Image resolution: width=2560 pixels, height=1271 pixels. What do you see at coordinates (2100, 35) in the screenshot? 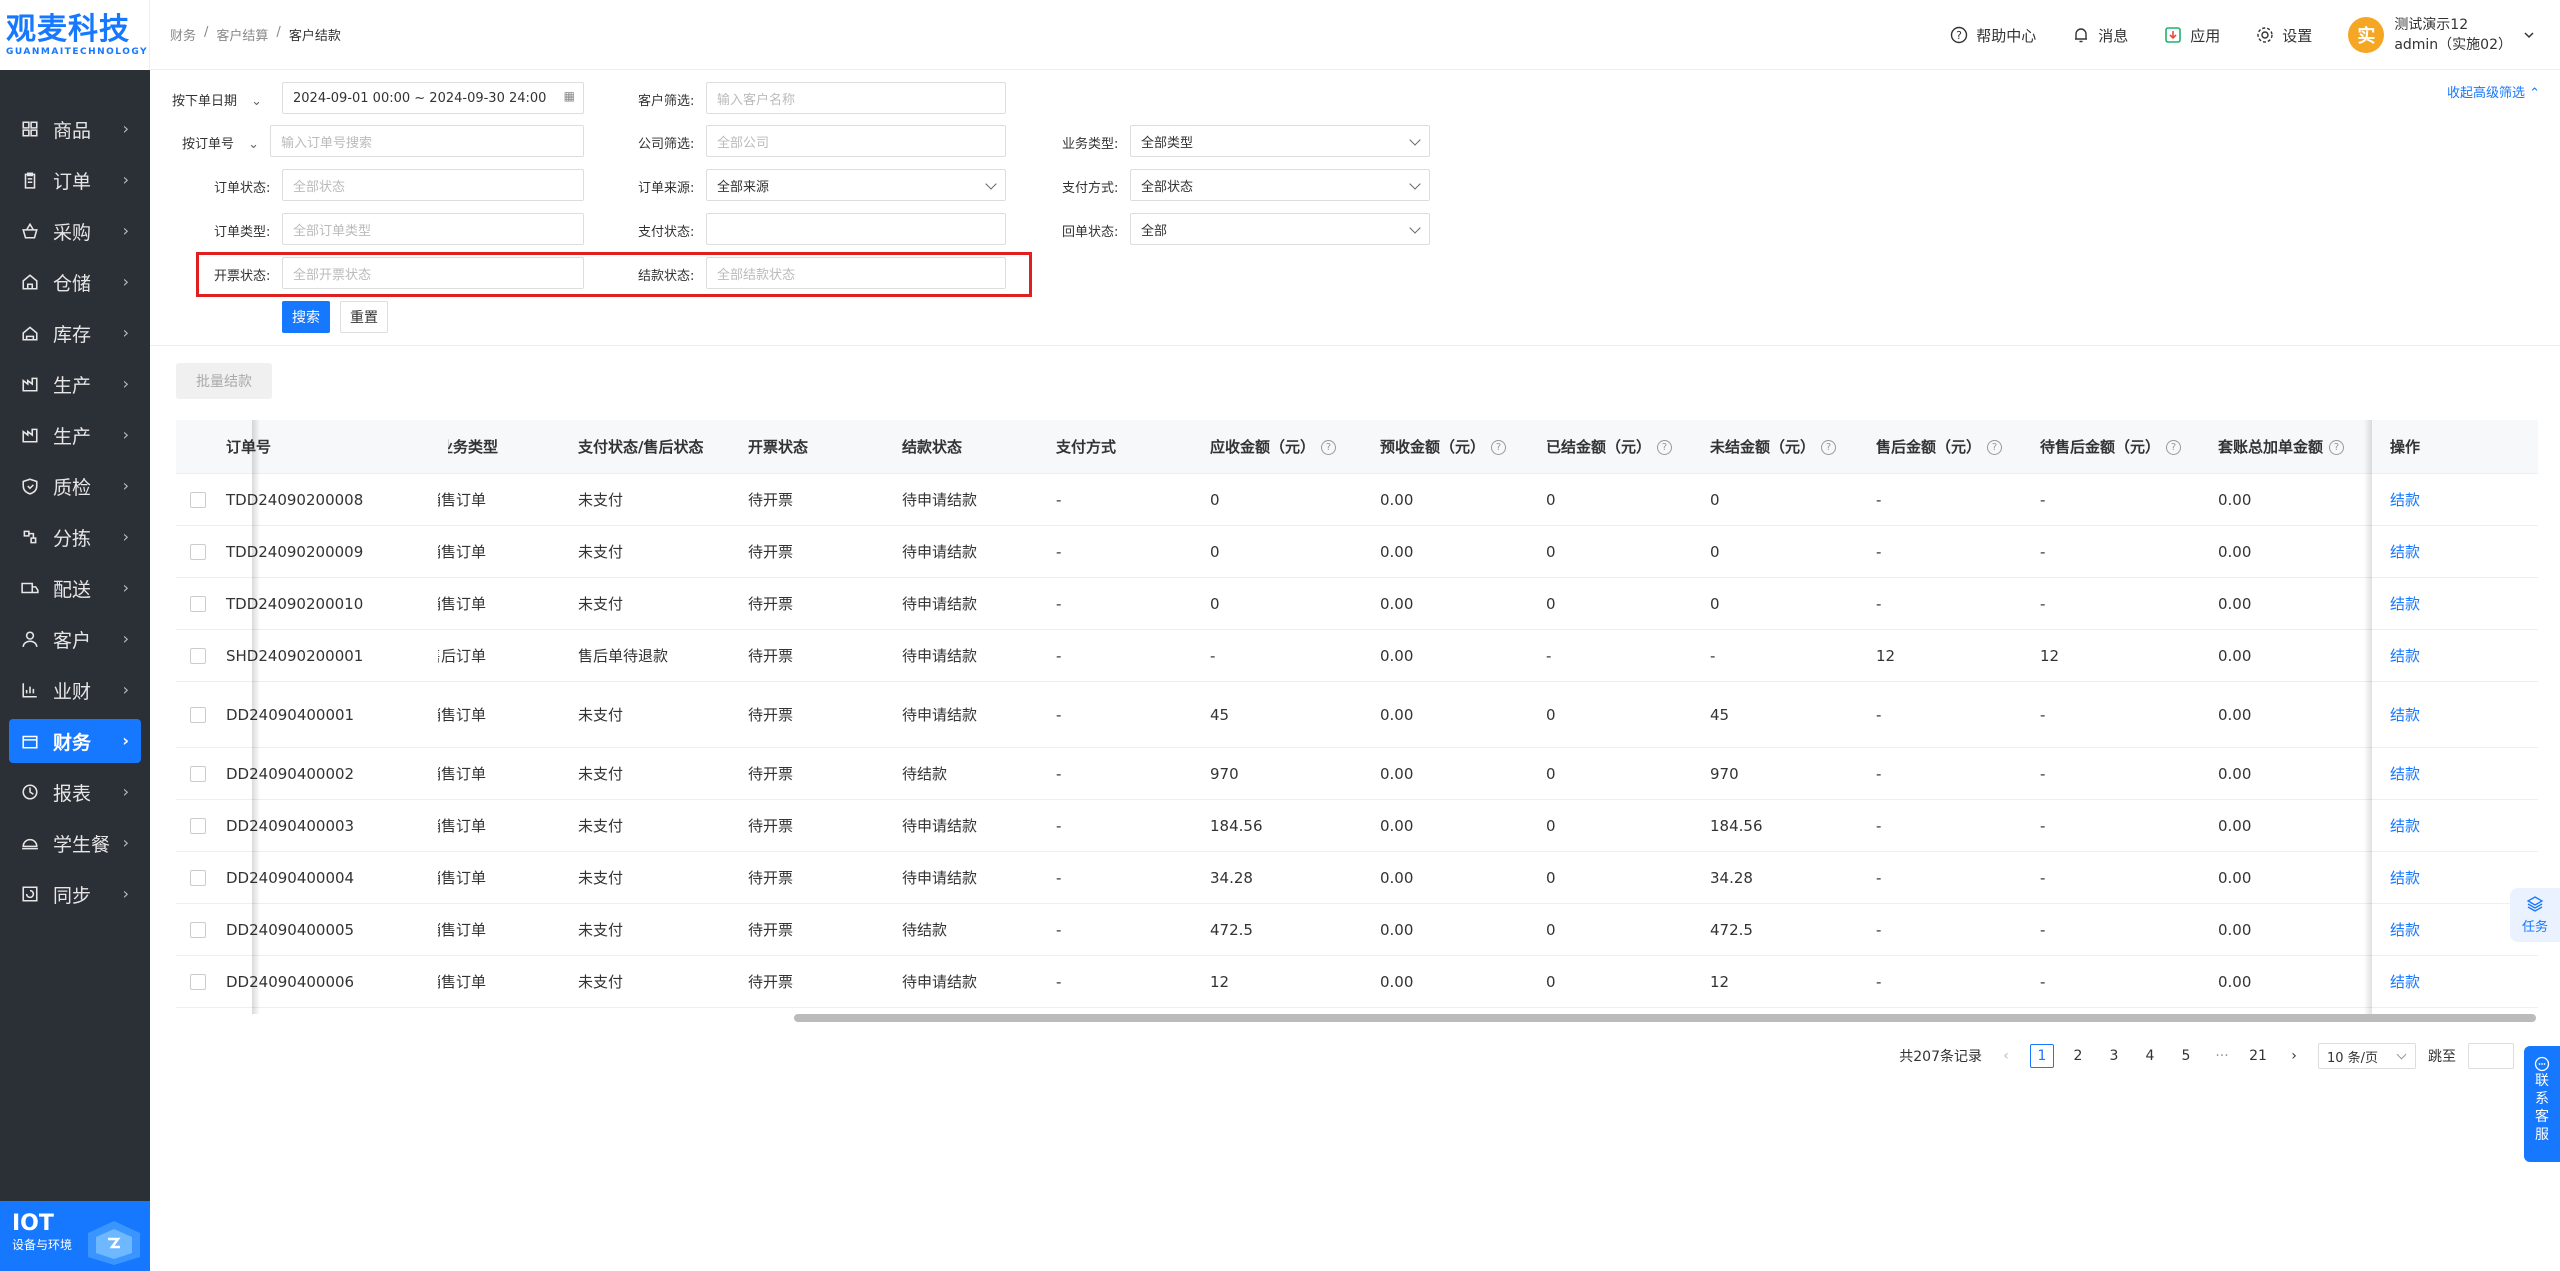
I see `messages-button: 消息` at bounding box center [2100, 35].